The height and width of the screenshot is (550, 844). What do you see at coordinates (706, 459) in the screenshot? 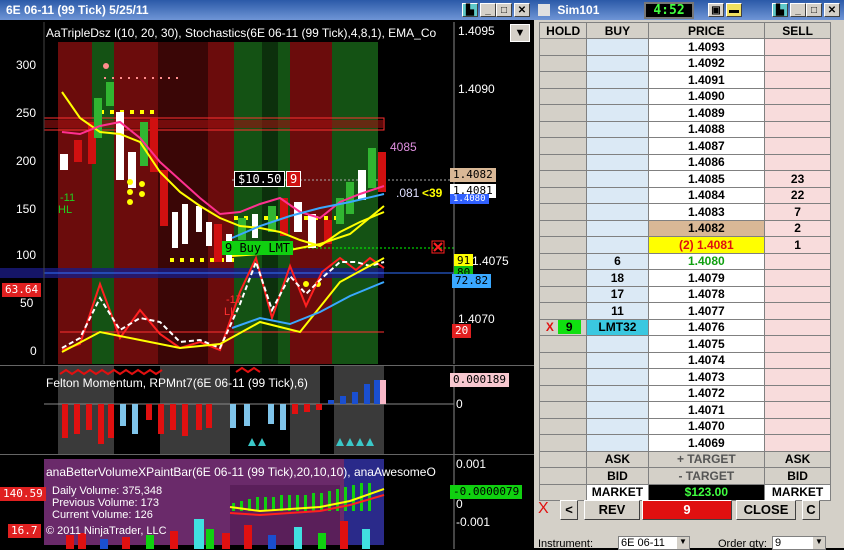
I see `target-plus-button: + TARGET` at bounding box center [706, 459].